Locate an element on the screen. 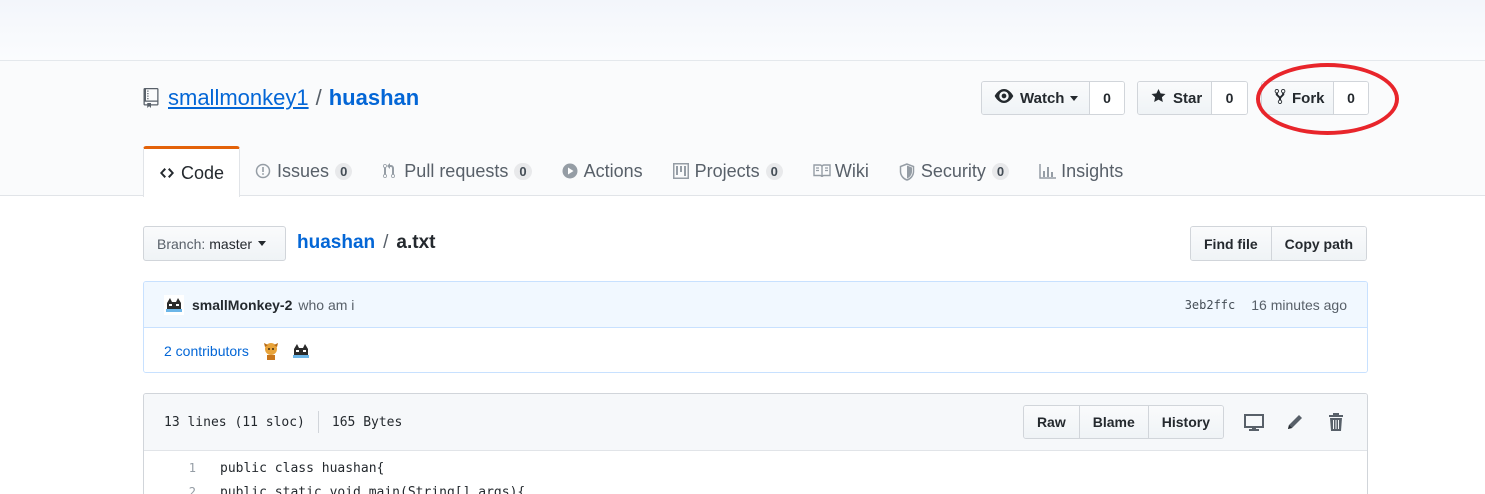 The image size is (1485, 494). repo-title: smallmonkey1 / huashan is located at coordinates (281, 98).